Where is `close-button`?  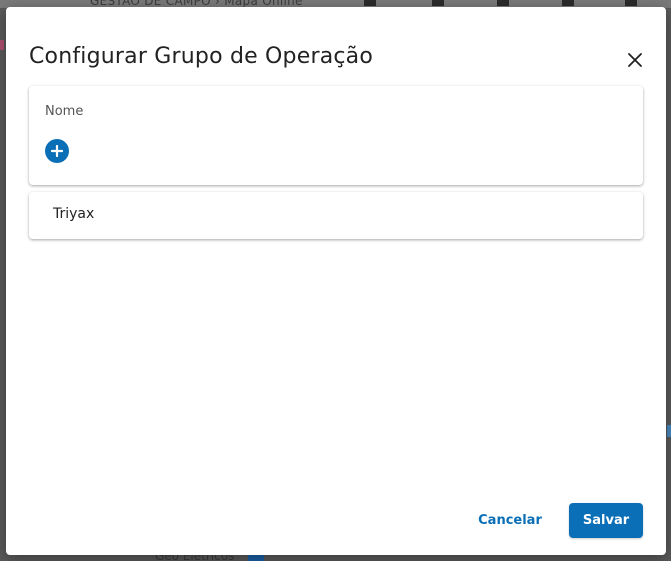 close-button is located at coordinates (635, 60).